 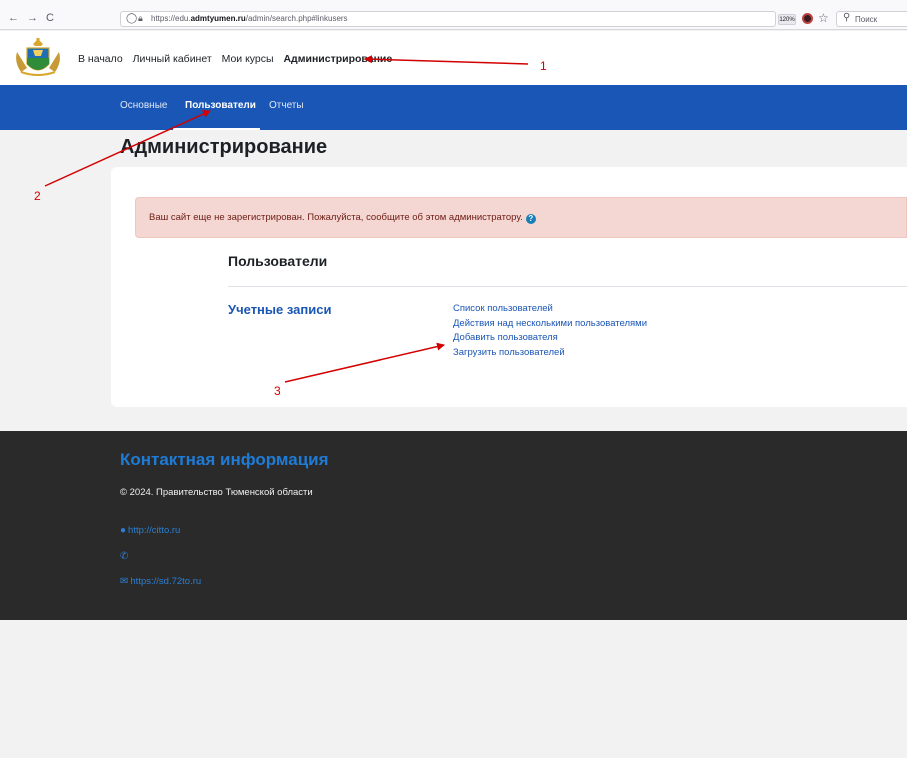 I want to click on nav-site-admin: Администрирование, so click(x=337, y=59).